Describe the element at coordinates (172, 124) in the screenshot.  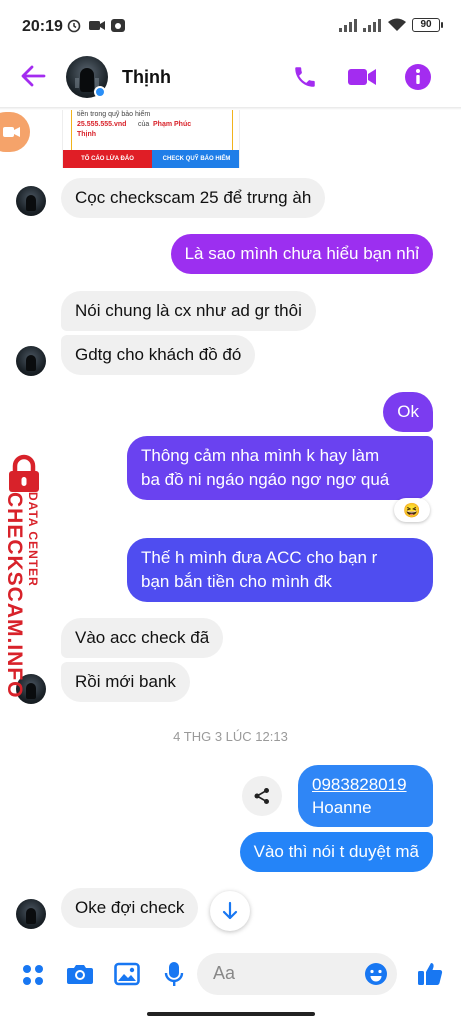
I see `image-payee: Phạm Phúc` at that location.